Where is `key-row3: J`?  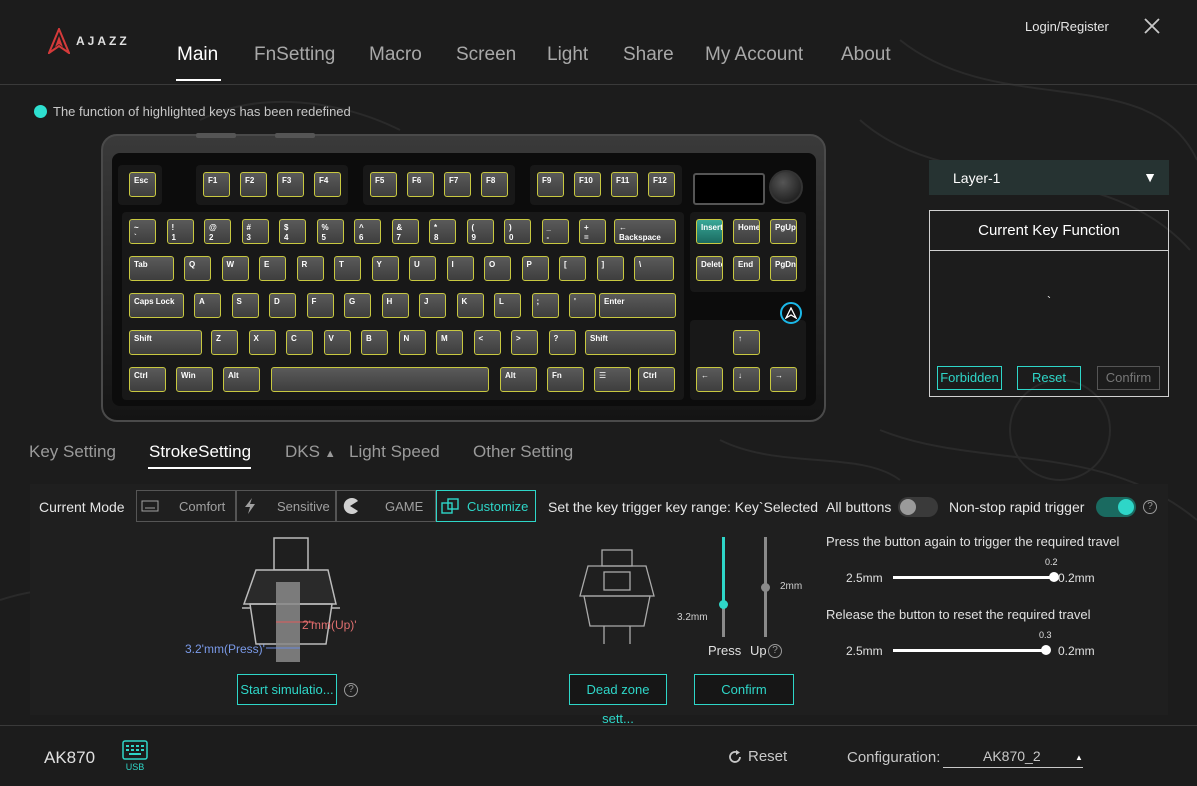
key-row3: J is located at coordinates (432, 305).